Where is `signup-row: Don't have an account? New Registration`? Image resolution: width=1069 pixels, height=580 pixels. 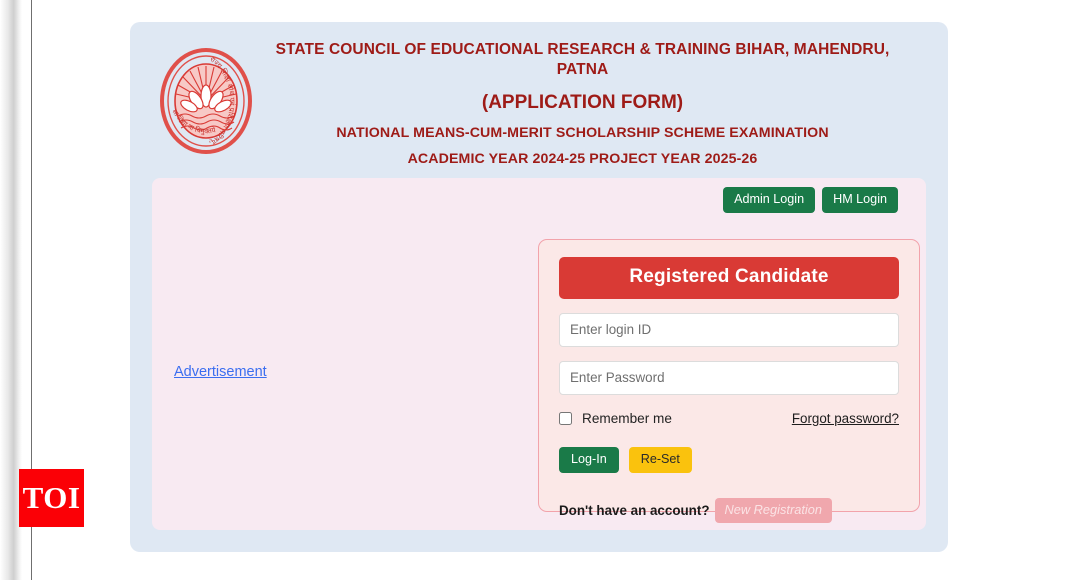 signup-row: Don't have an account? New Registration is located at coordinates (729, 510).